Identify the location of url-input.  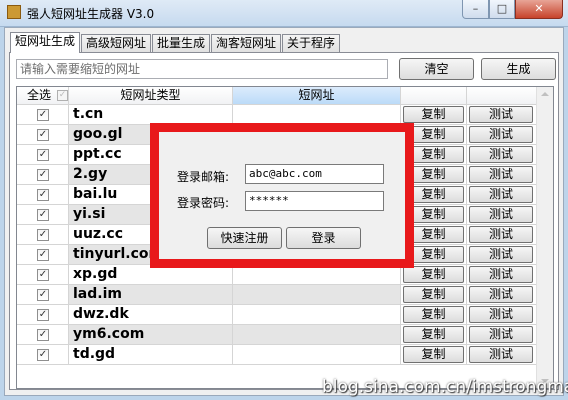
(202, 69).